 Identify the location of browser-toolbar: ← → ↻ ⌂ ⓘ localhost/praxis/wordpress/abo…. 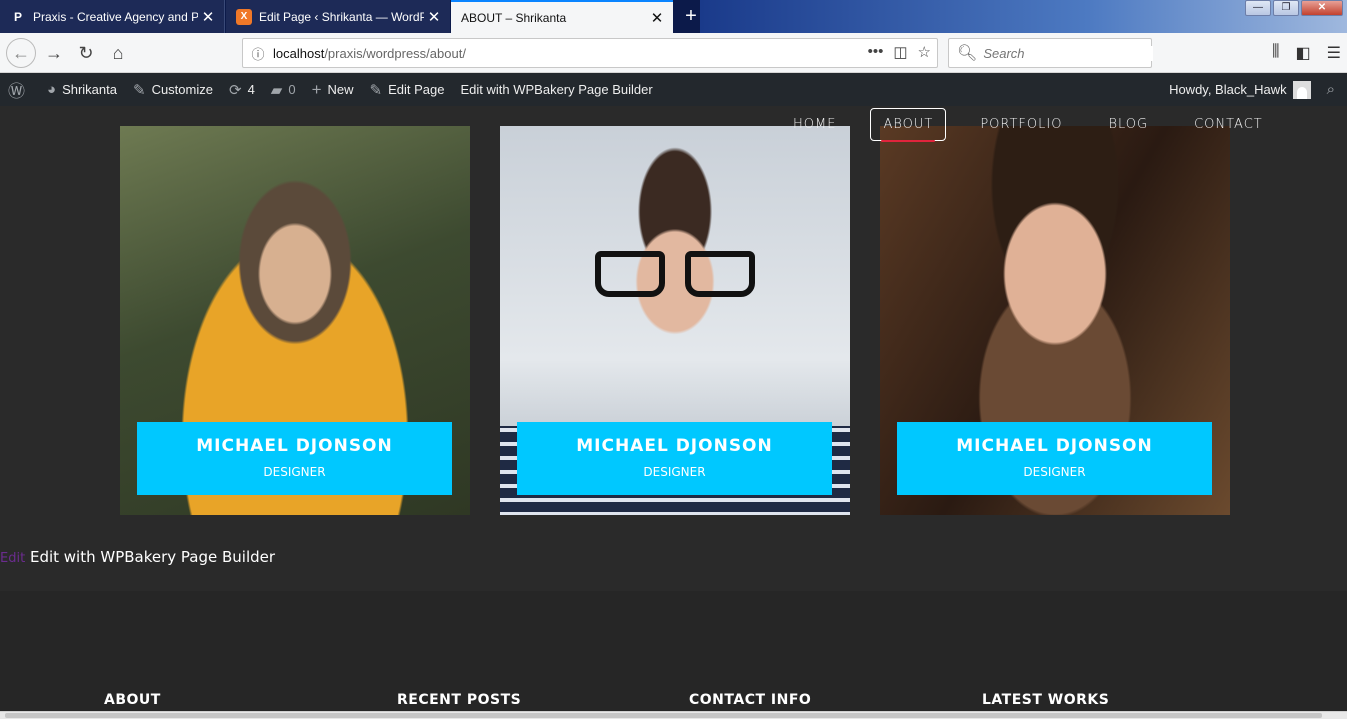
(673, 53).